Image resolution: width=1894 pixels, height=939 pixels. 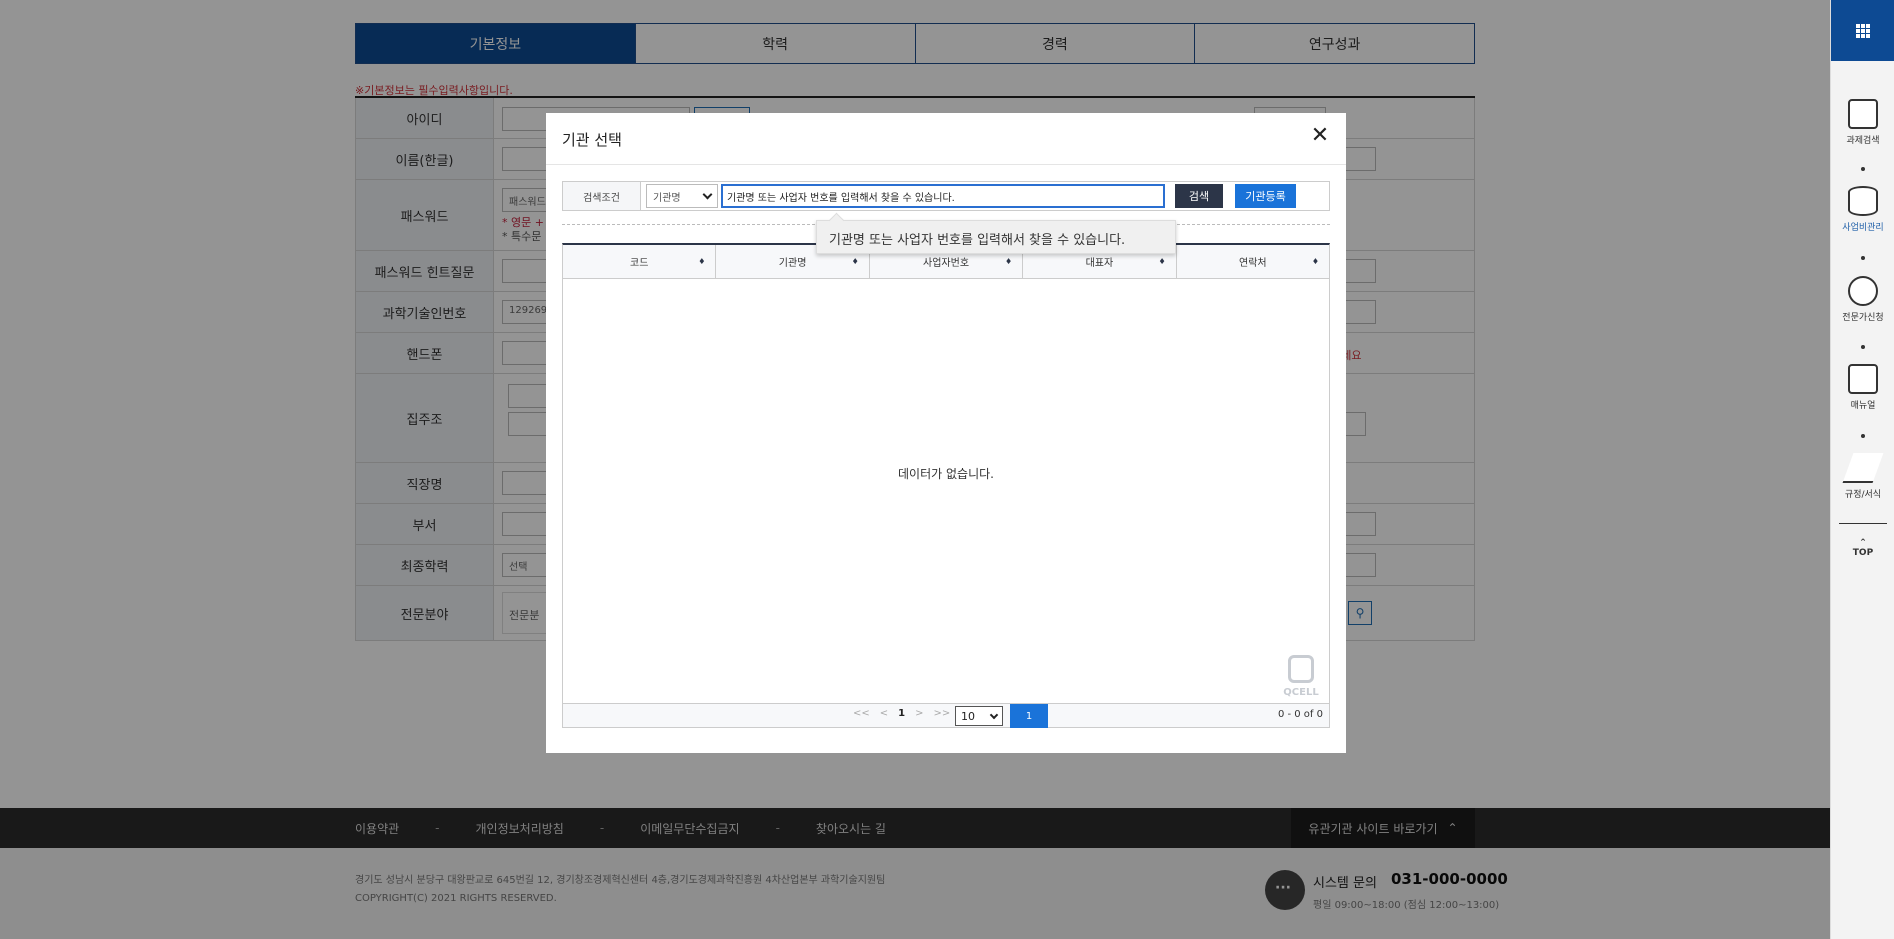 What do you see at coordinates (1863, 201) in the screenshot?
I see `database-icon` at bounding box center [1863, 201].